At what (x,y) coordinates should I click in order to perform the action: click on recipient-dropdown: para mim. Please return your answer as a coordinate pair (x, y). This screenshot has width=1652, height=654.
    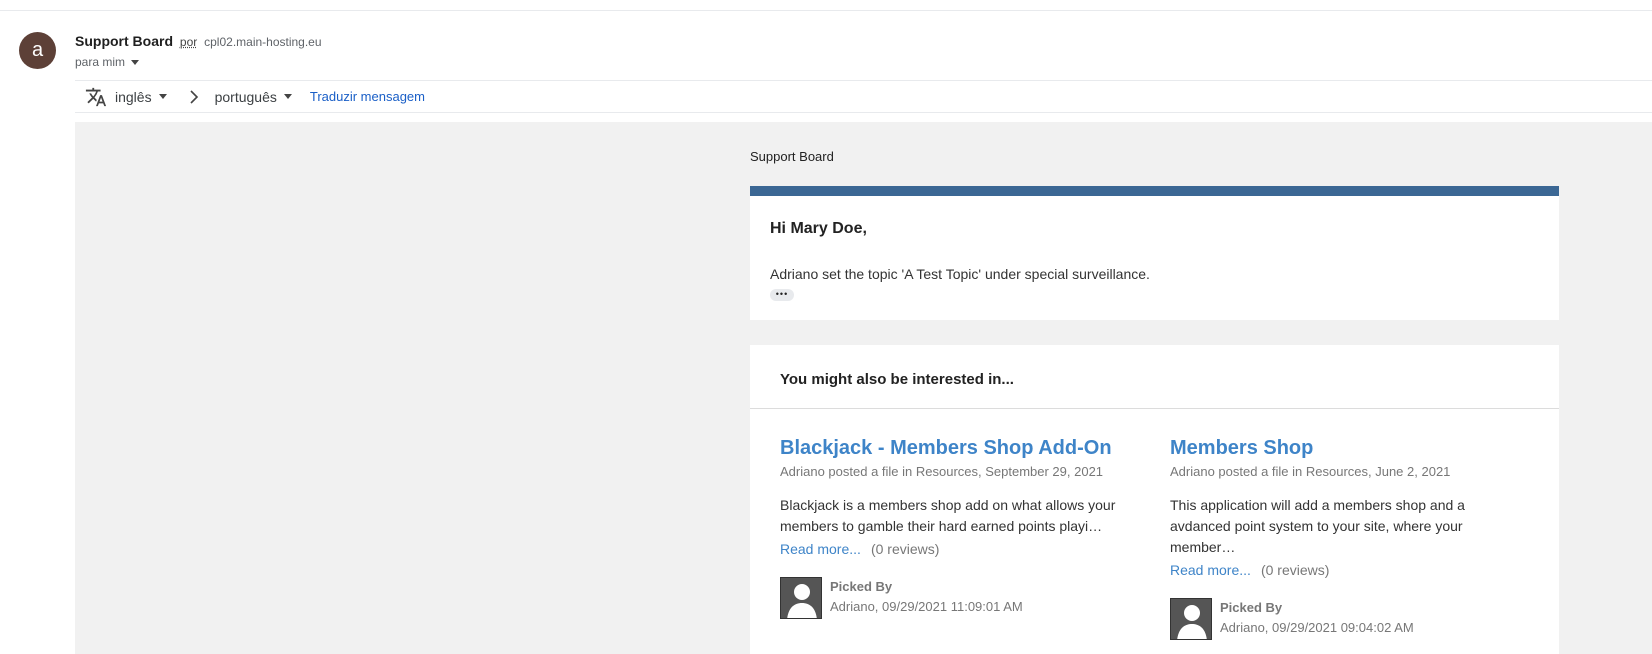
    Looking at the image, I should click on (107, 62).